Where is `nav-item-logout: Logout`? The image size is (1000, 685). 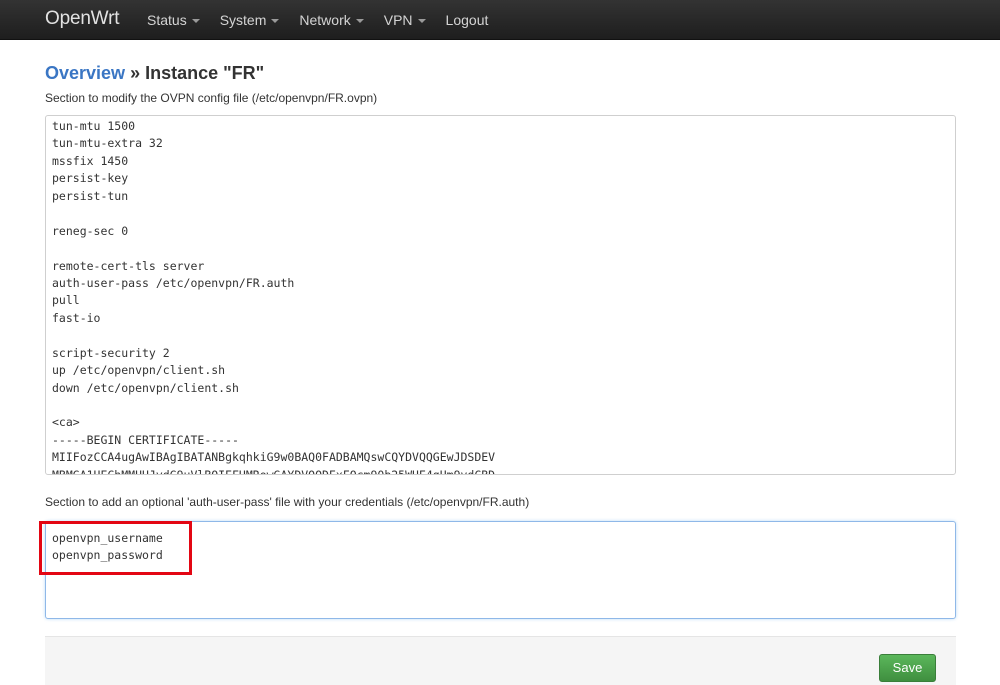 nav-item-logout: Logout is located at coordinates (467, 20).